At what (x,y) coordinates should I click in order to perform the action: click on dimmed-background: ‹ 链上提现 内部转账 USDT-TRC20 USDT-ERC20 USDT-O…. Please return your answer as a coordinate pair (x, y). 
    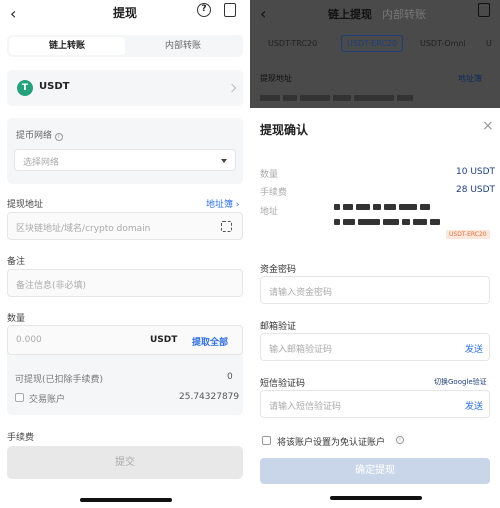
    Looking at the image, I should click on (375, 54).